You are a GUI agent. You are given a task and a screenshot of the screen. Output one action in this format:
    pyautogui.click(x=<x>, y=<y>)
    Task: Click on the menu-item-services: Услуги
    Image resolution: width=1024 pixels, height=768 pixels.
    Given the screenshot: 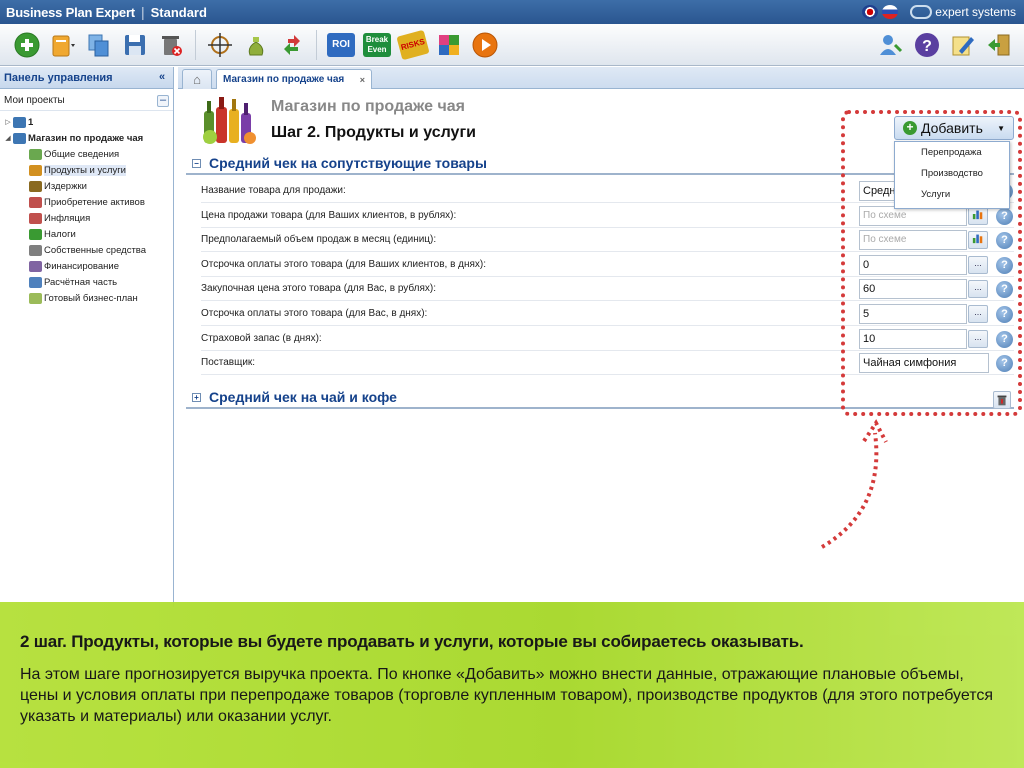 What is the action you would take?
    pyautogui.click(x=952, y=194)
    